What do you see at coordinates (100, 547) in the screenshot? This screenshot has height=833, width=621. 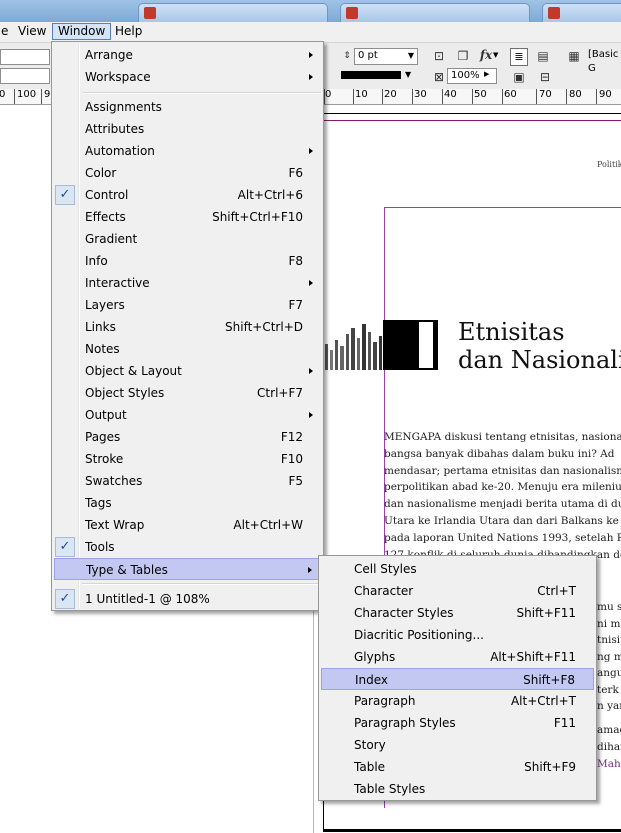 I see `menu-item-label: Tools` at bounding box center [100, 547].